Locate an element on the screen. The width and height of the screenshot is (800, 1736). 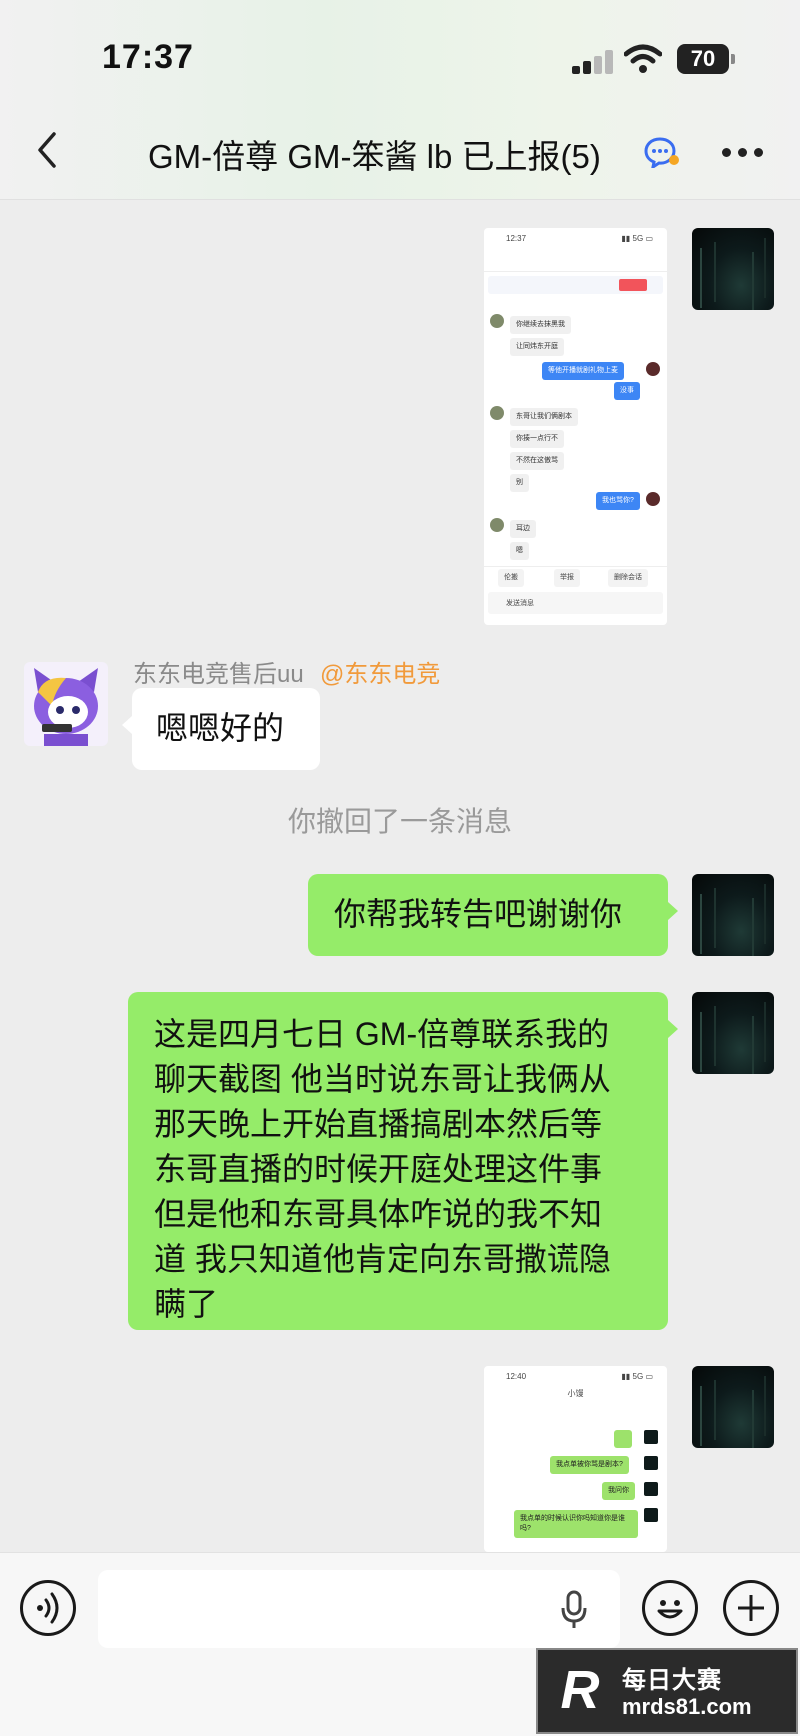
message-line: 但是他和东哥具体咋说的我不知 is located at coordinates (378, 1214).